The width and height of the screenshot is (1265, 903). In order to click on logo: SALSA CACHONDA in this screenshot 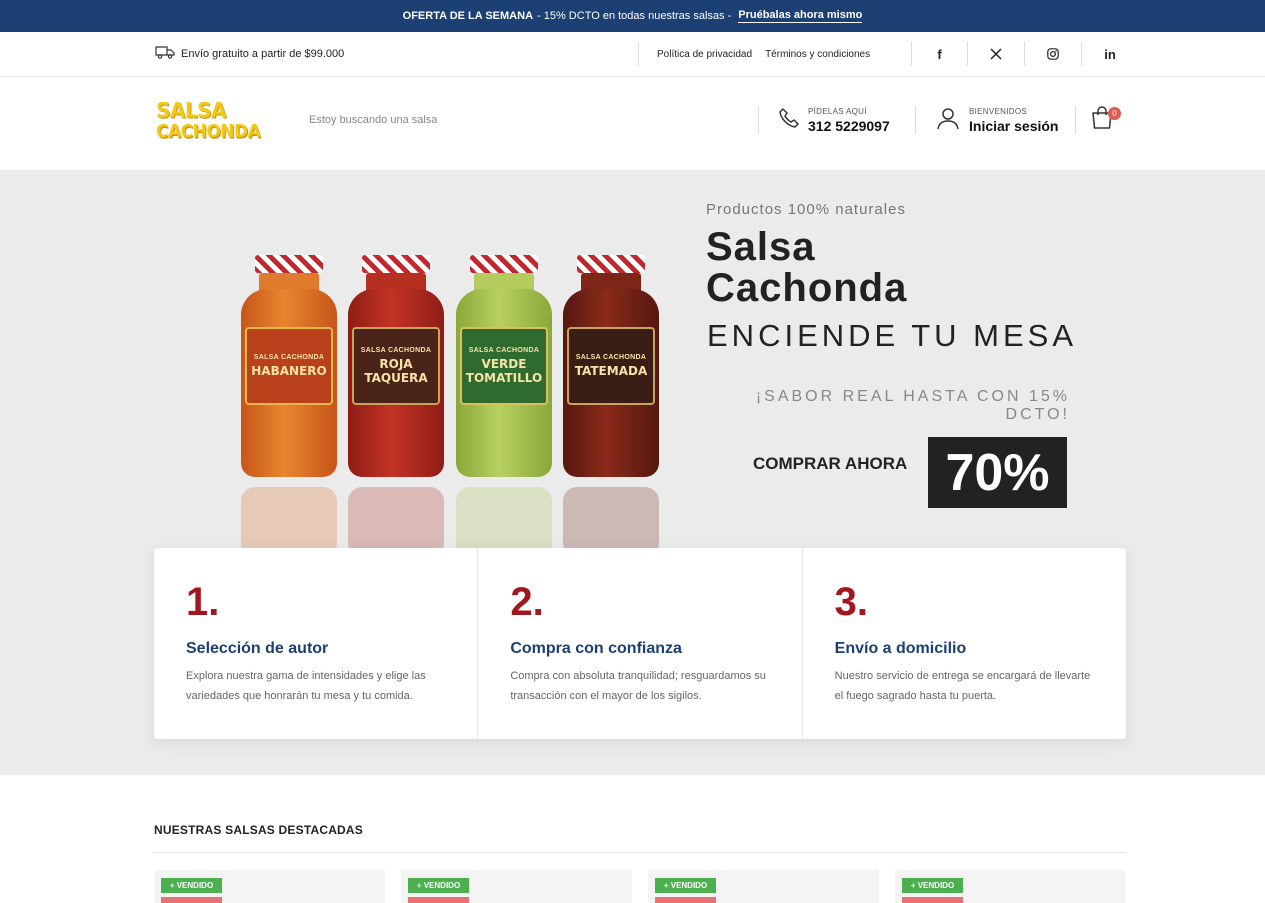, I will do `click(208, 122)`.